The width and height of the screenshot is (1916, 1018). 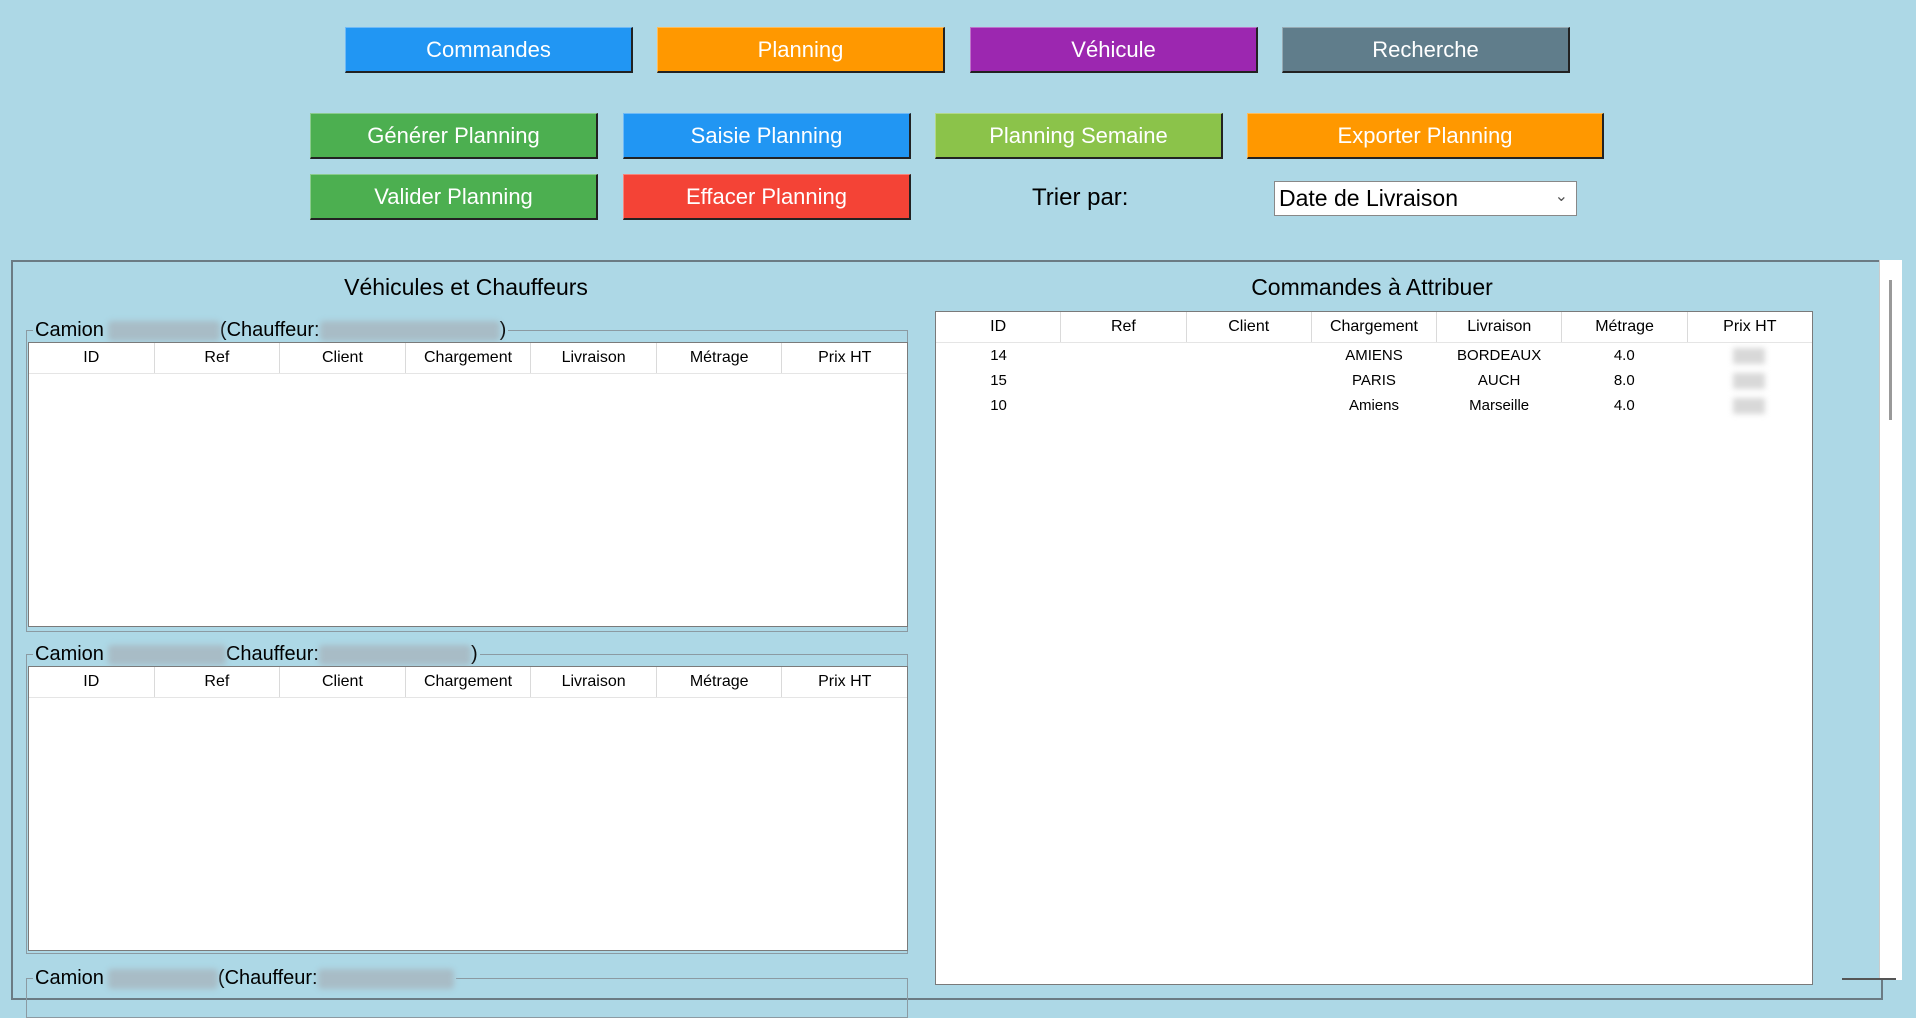 I want to click on vehicles-title: Véhicules et Chauffeurs, so click(x=466, y=287).